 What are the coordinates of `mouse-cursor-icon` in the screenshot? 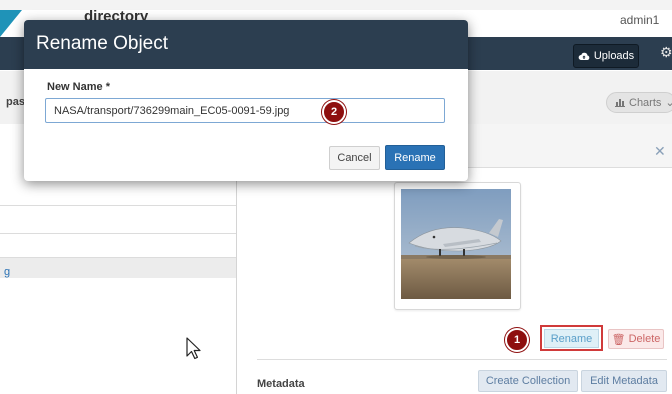 It's located at (193, 348).